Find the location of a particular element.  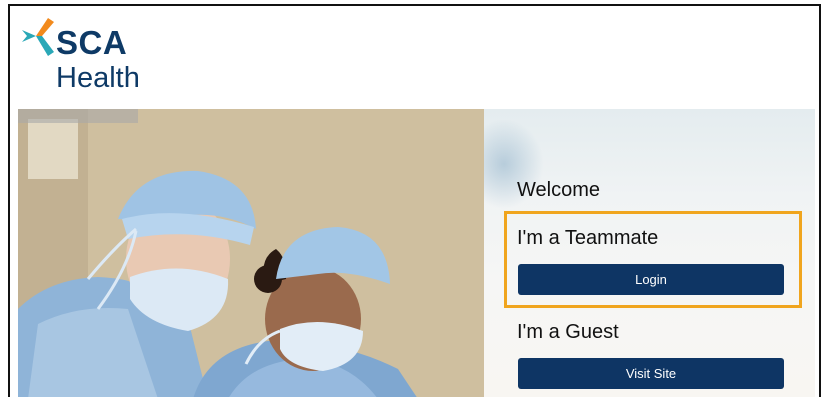

sca-logo-mark-icon is located at coordinates (38, 37).